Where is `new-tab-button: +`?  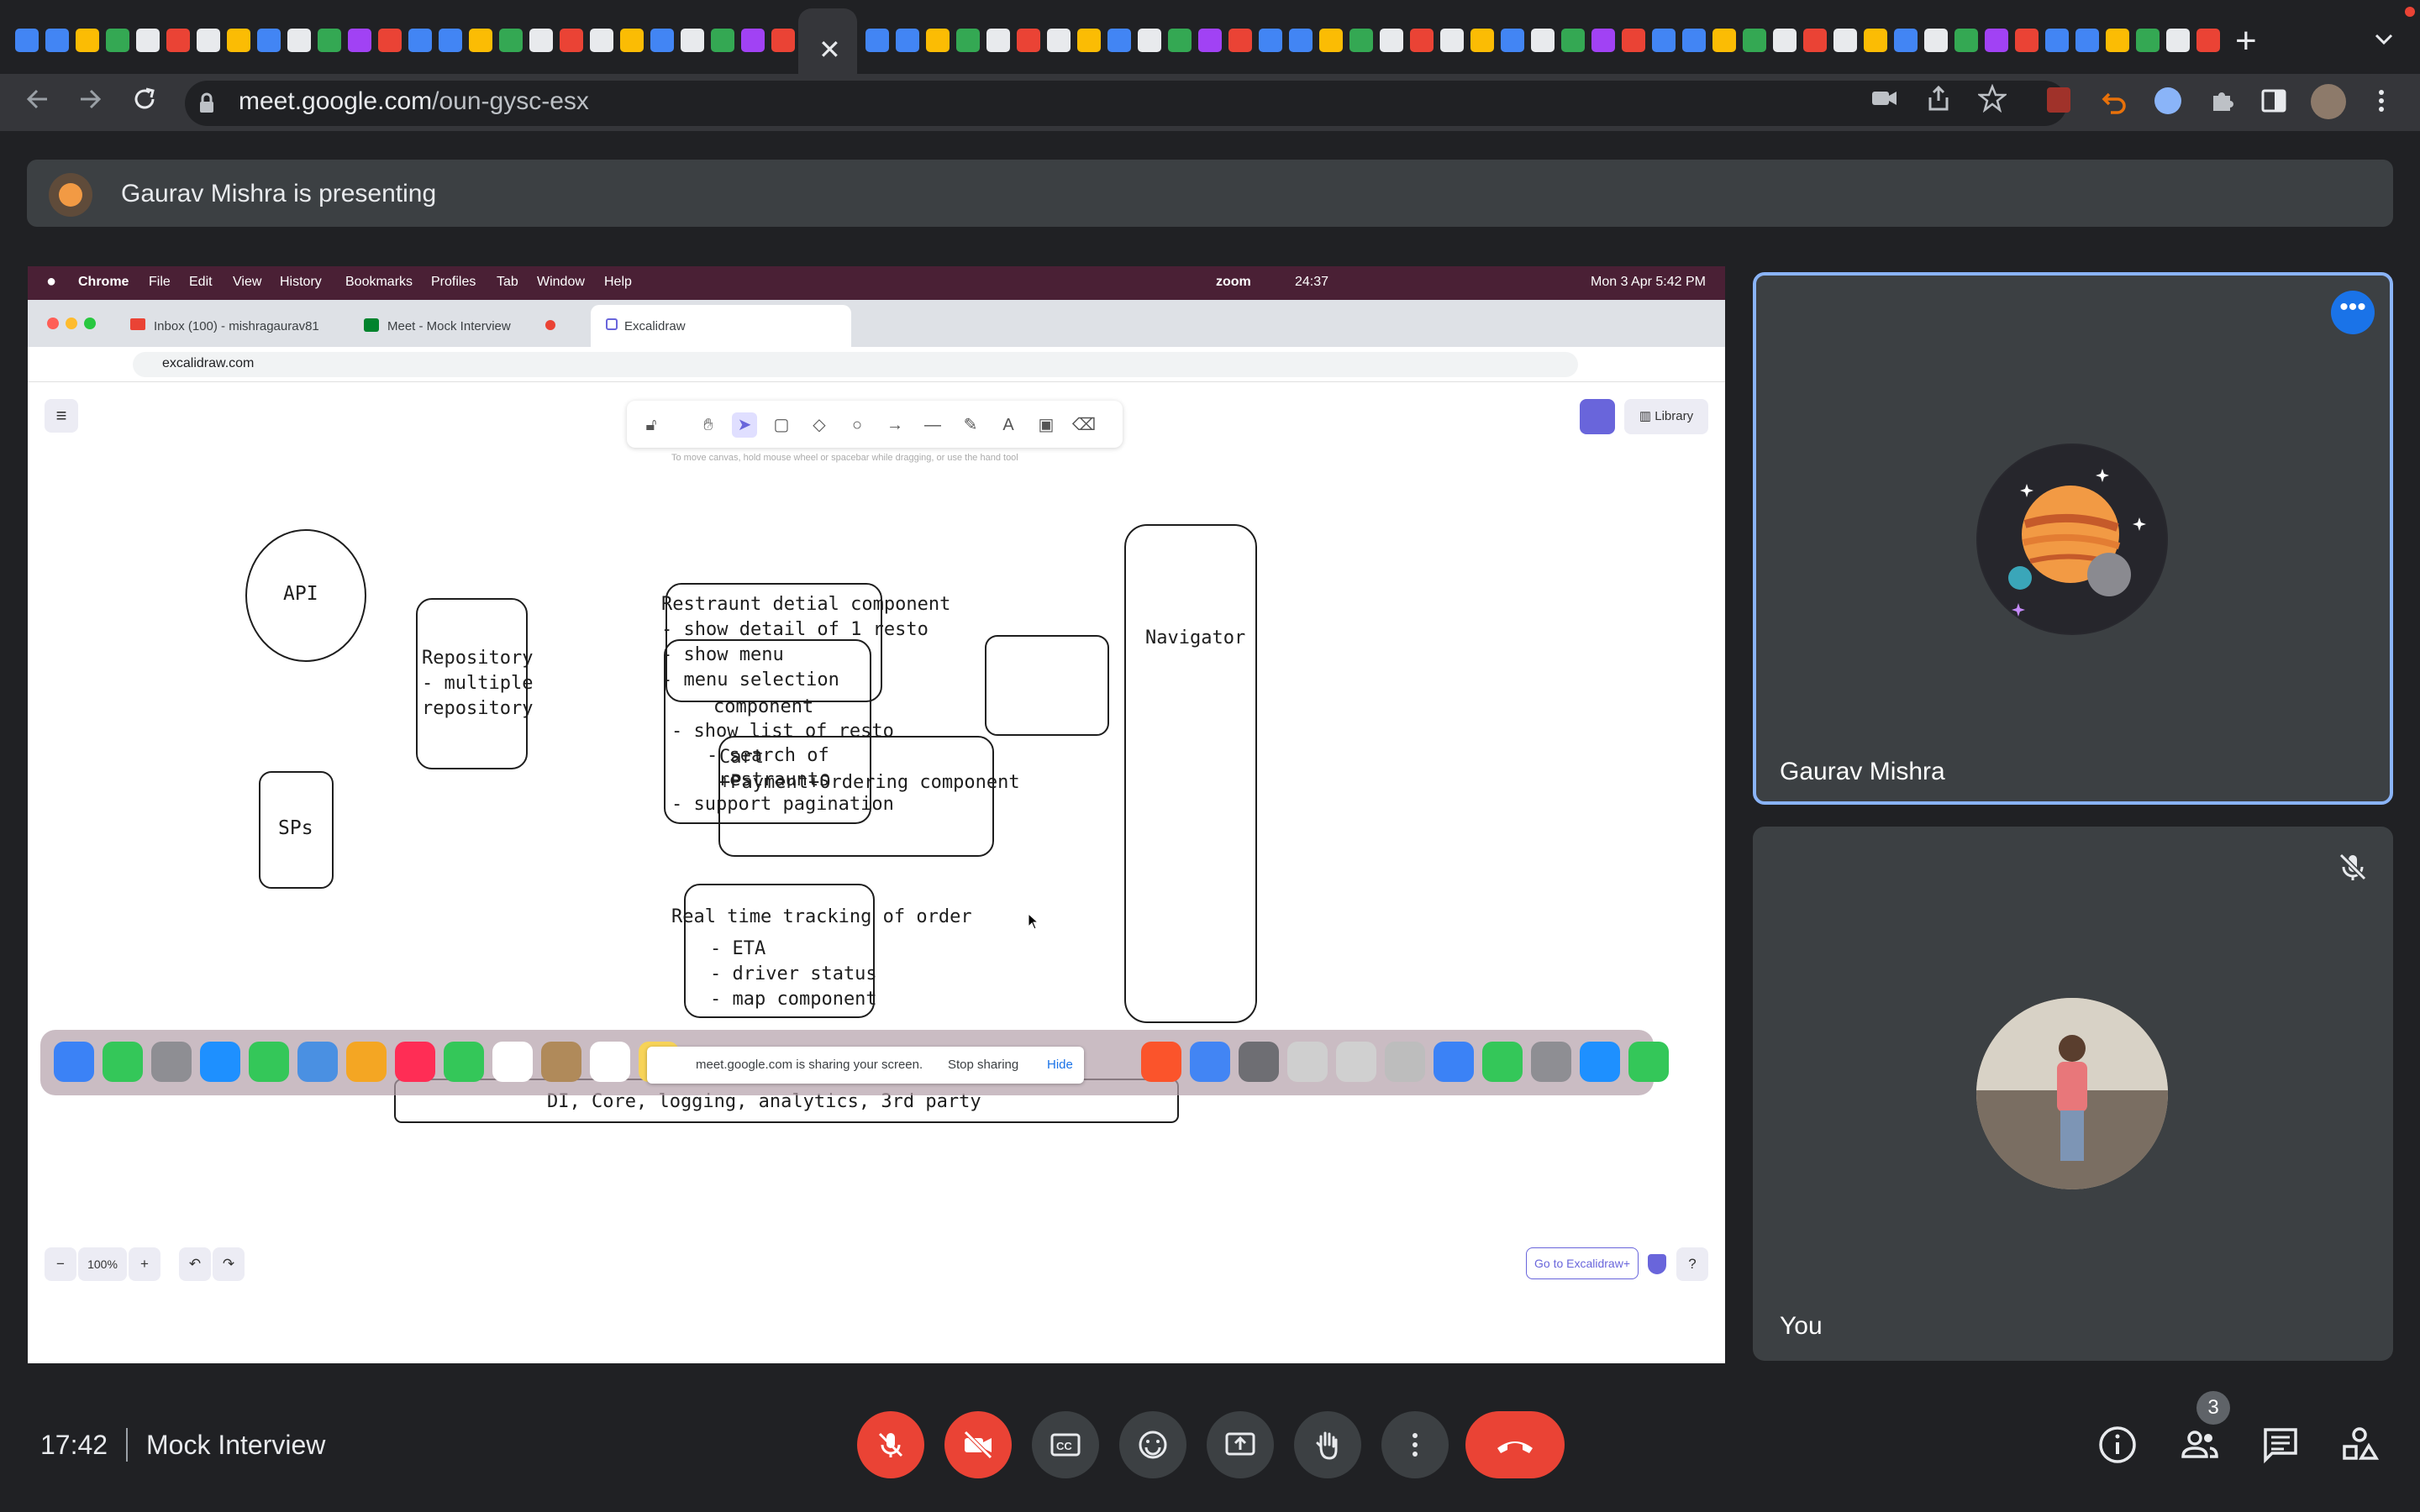 new-tab-button: + is located at coordinates (2246, 41).